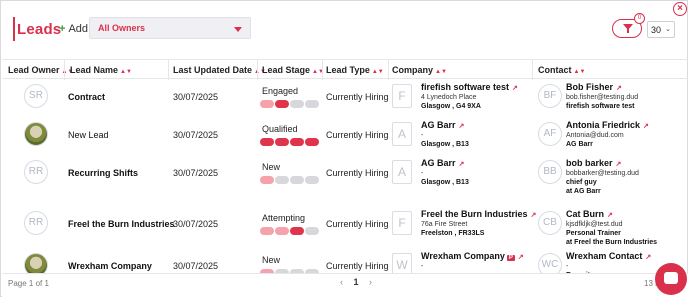 Image resolution: width=688 pixels, height=297 pixels. Describe the element at coordinates (585, 214) in the screenshot. I see `contact-name: Cat Burn` at that location.